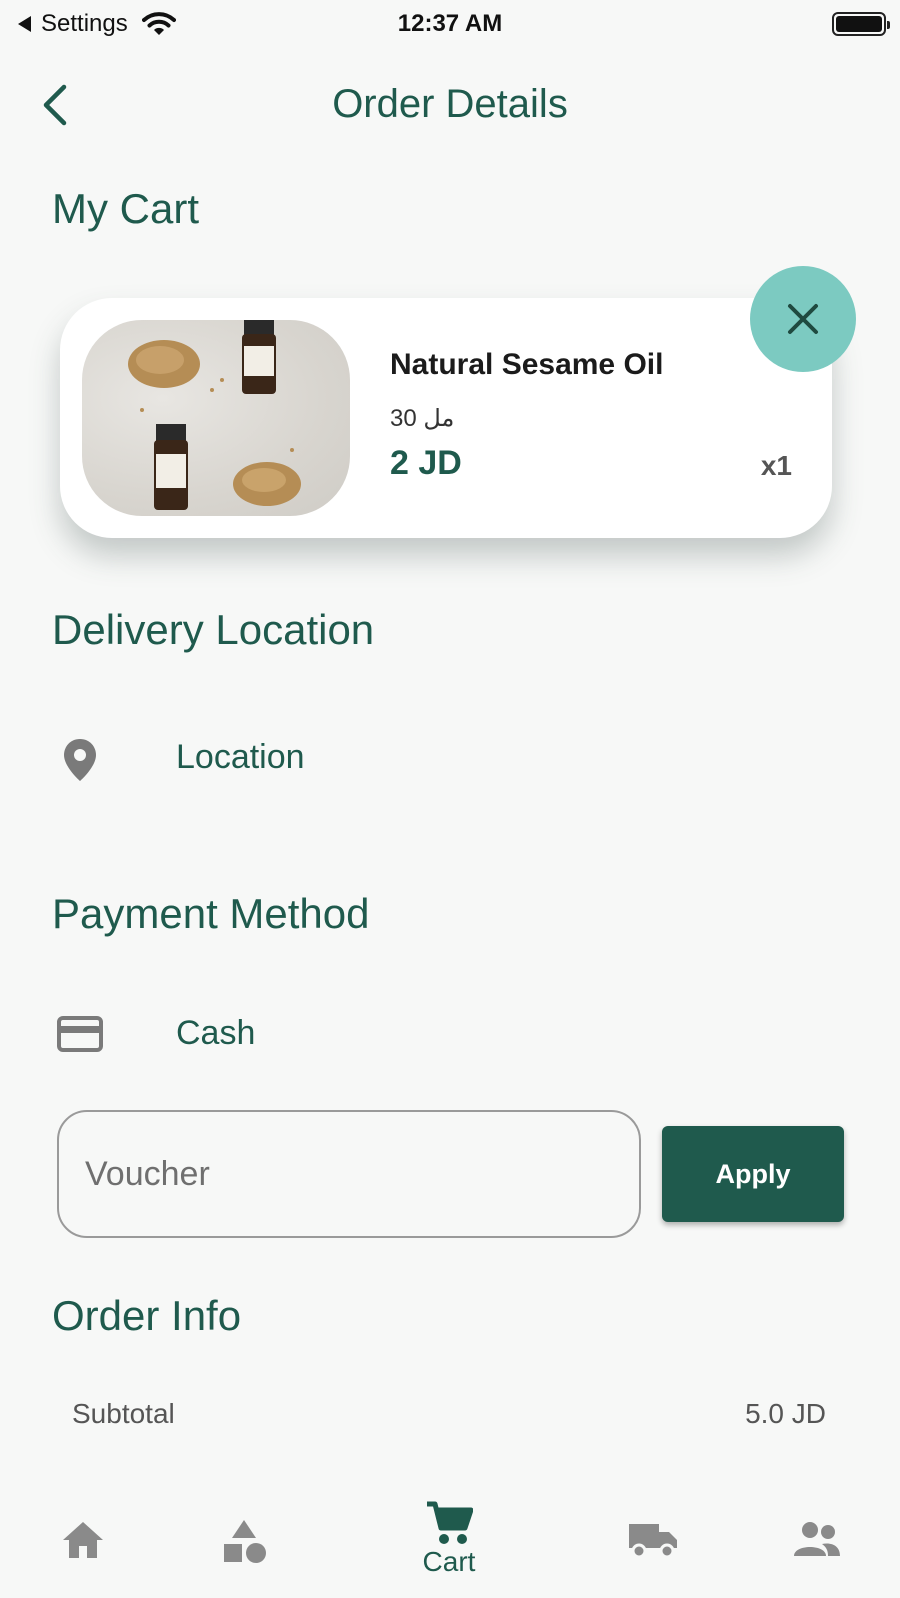  What do you see at coordinates (80, 760) in the screenshot?
I see `location-pin-icon` at bounding box center [80, 760].